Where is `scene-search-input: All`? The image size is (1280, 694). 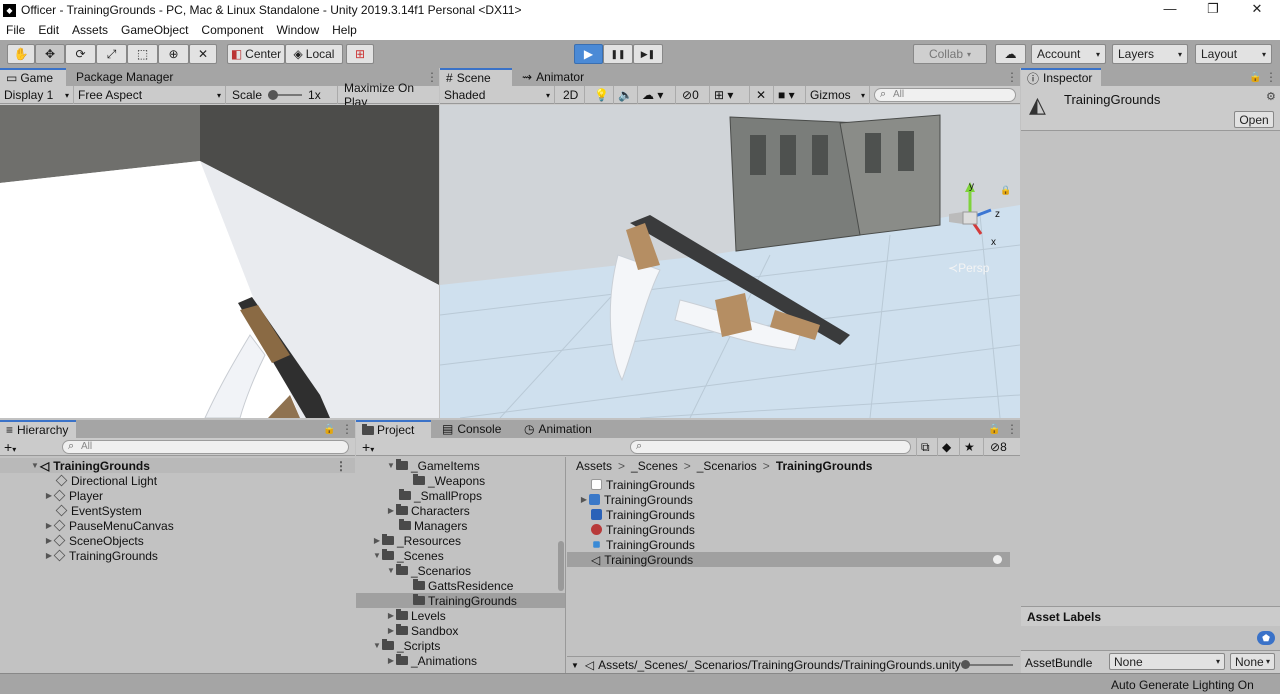 scene-search-input: All is located at coordinates (945, 95).